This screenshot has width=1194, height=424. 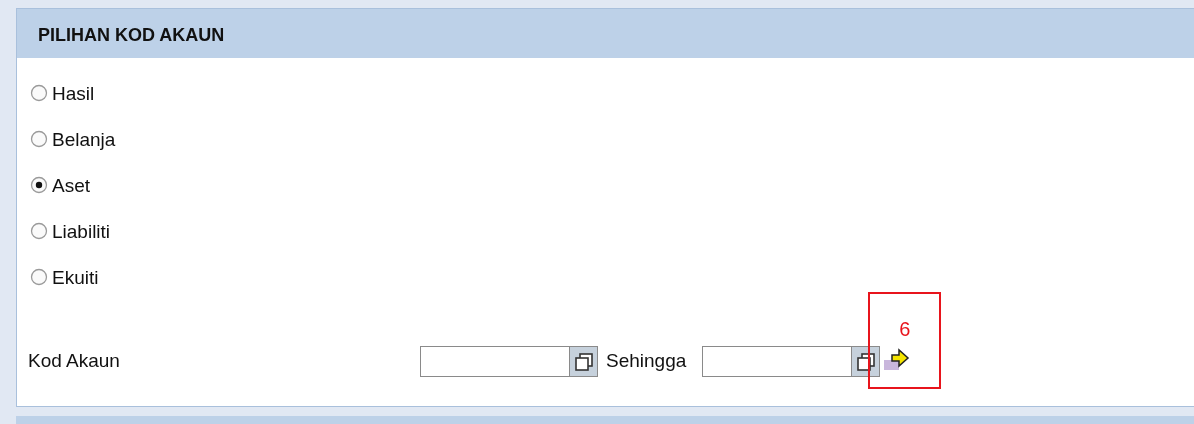 What do you see at coordinates (81, 232) in the screenshot?
I see `option-label: Liabiliti` at bounding box center [81, 232].